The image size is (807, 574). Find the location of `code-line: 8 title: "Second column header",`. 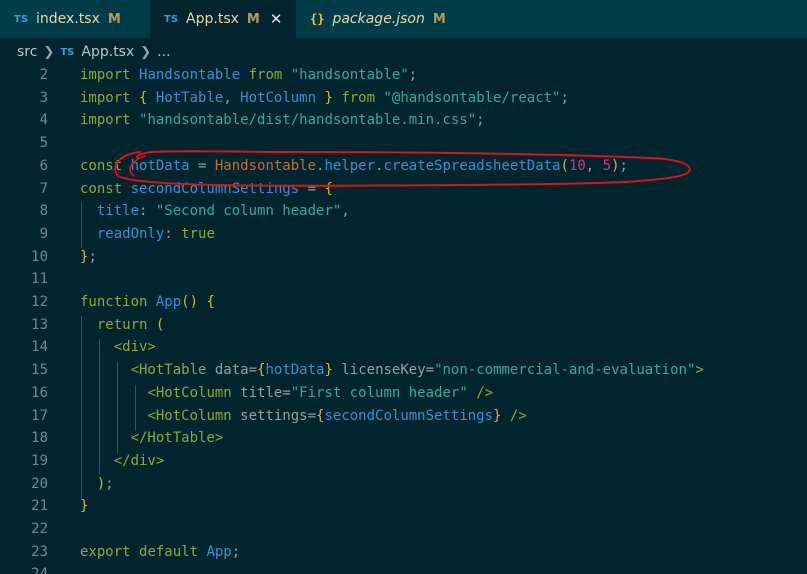

code-line: 8 title: "Second column header", is located at coordinates (403, 211).